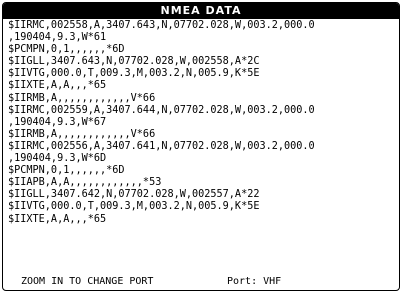 The width and height of the screenshot is (406, 295). I want to click on log-line: ,190404,9.3,W*67, so click(57, 122).